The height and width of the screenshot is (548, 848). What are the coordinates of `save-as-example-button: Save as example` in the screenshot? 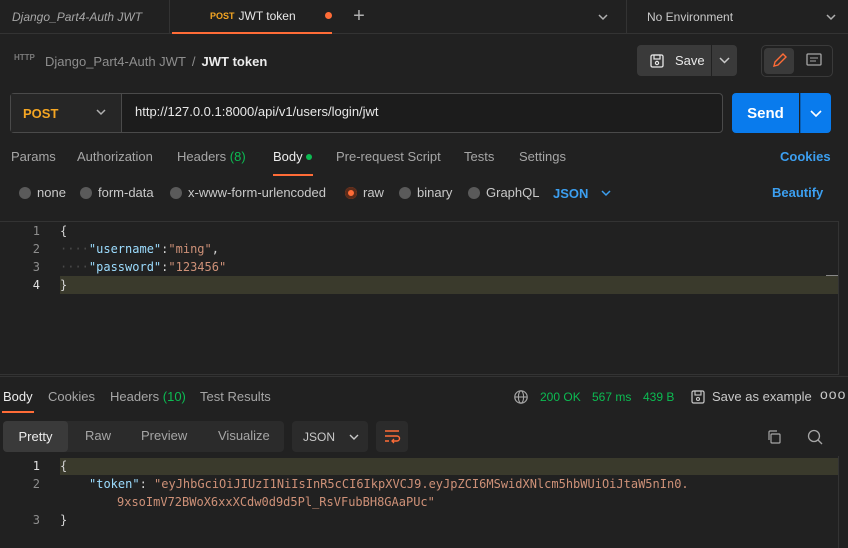 It's located at (762, 396).